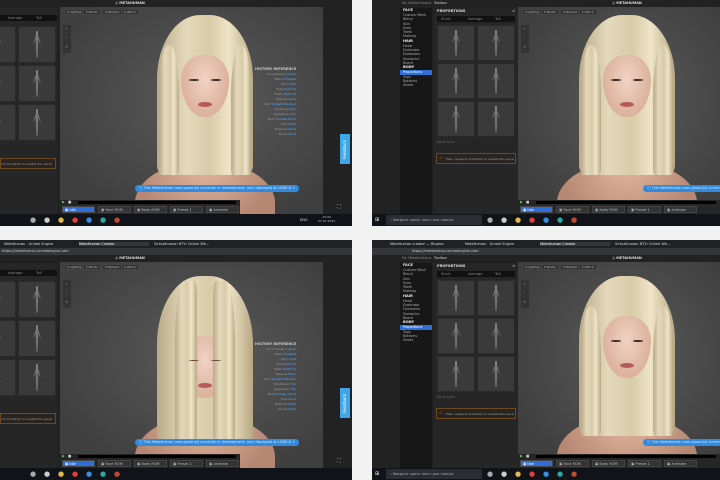  What do you see at coordinates (524, 47) in the screenshot?
I see `reset-camera-icon: ⟲` at bounding box center [524, 47].